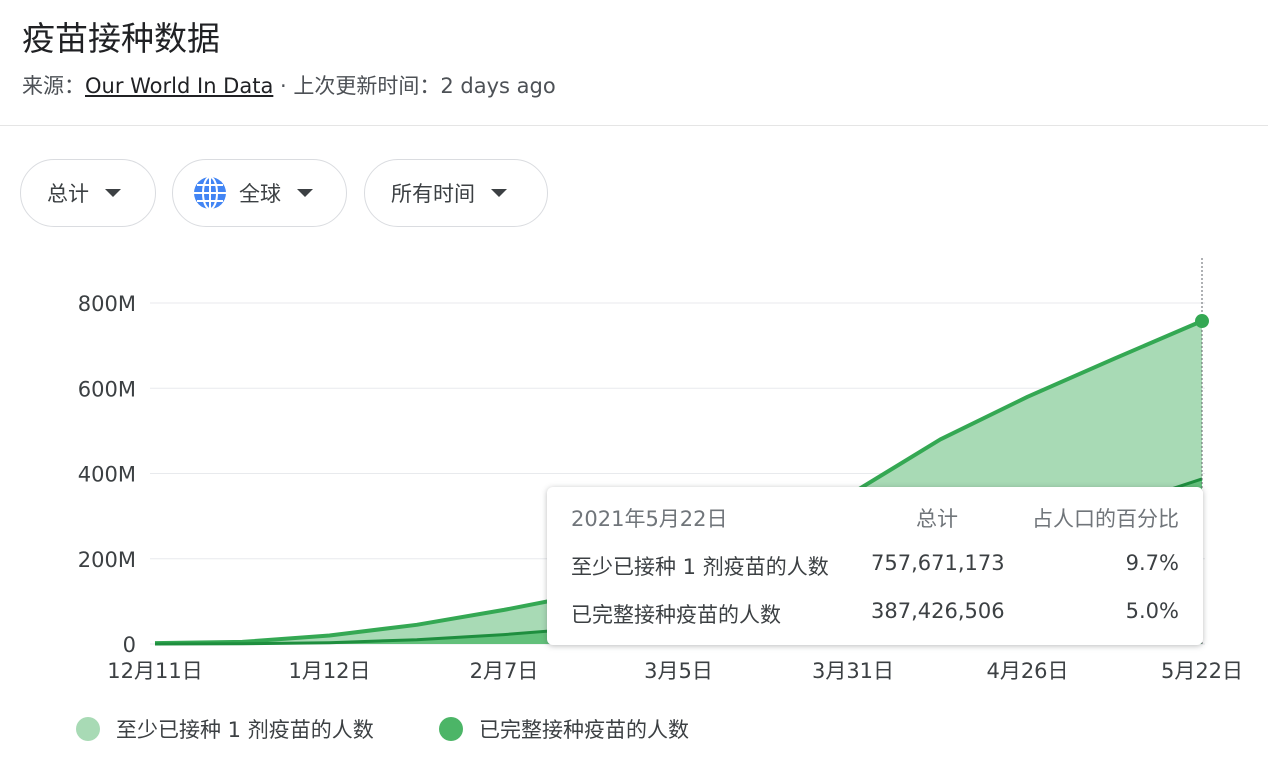  Describe the element at coordinates (504, 671) in the screenshot. I see `x-tick-label: 2月7日` at that location.